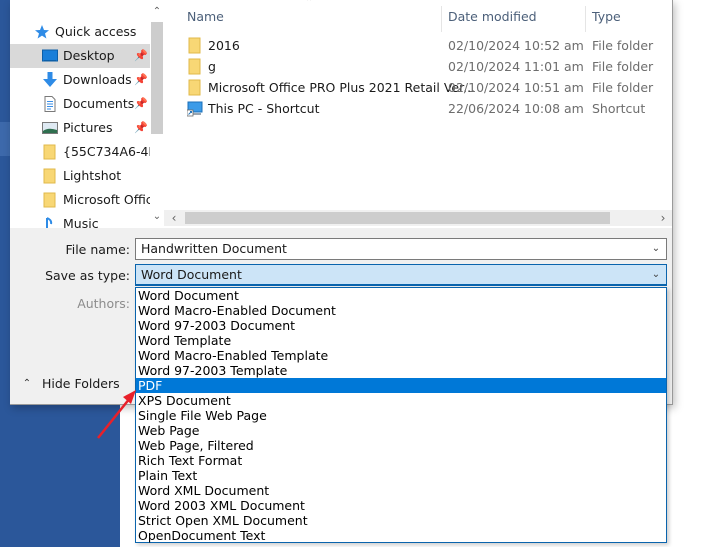  I want to click on file-date: 02/10/2024 10:52 am, so click(516, 45).